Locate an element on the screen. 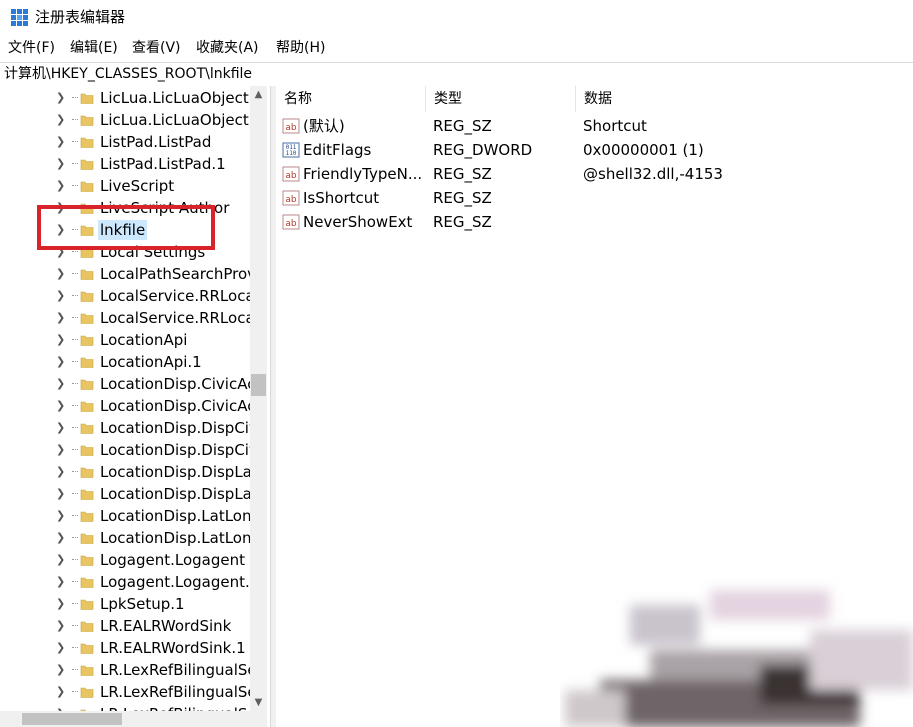 This screenshot has height=727, width=913. tree-item: ❯ ListPad.ListPad.1 is located at coordinates (125, 164).